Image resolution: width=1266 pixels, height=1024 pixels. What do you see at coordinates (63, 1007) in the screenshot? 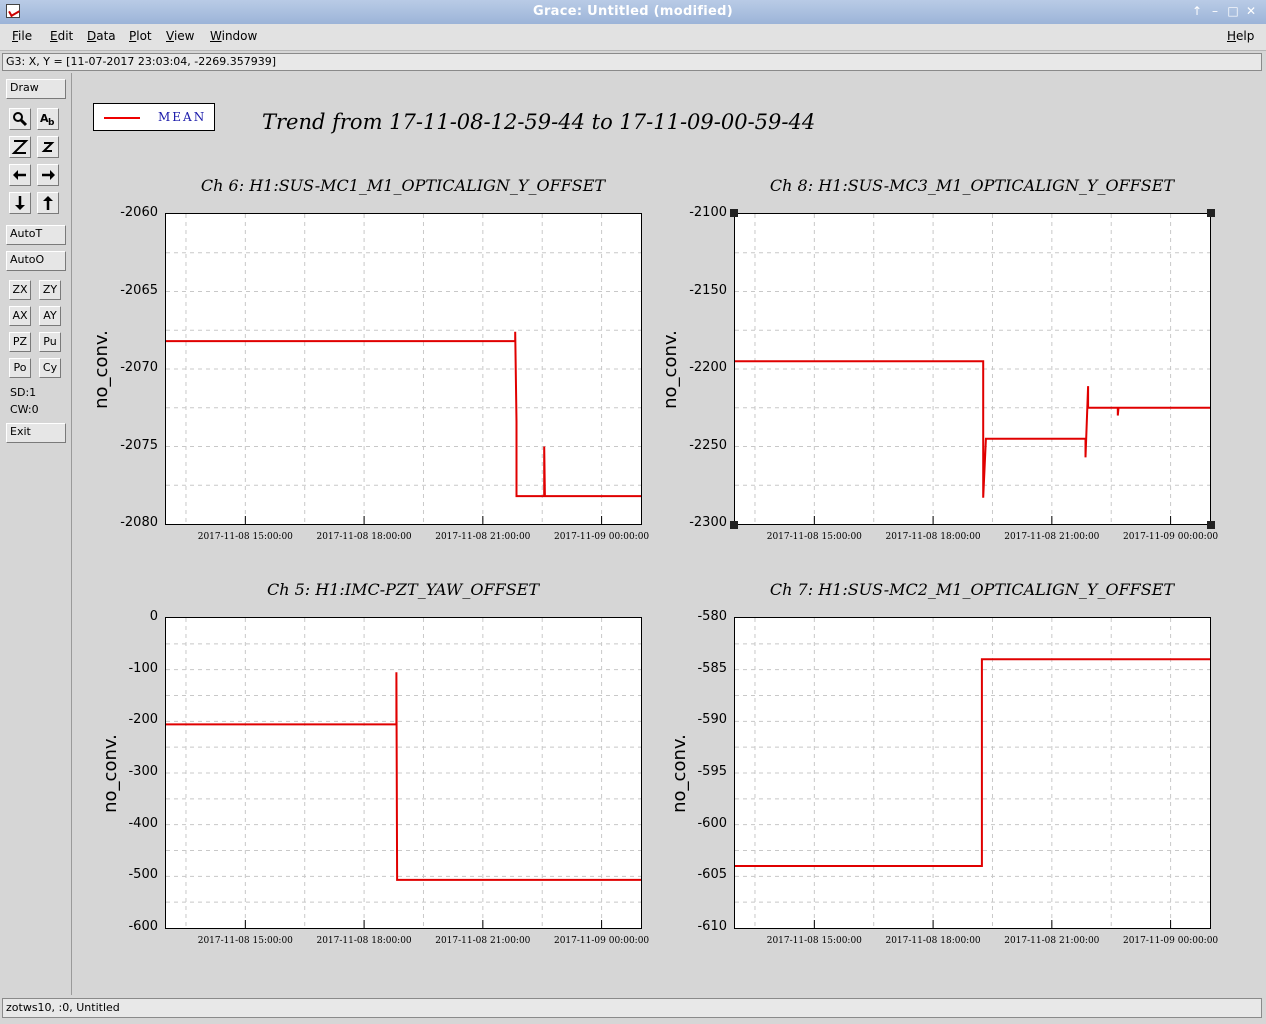
I see `status-text: zotws10, :0, Untitled` at bounding box center [63, 1007].